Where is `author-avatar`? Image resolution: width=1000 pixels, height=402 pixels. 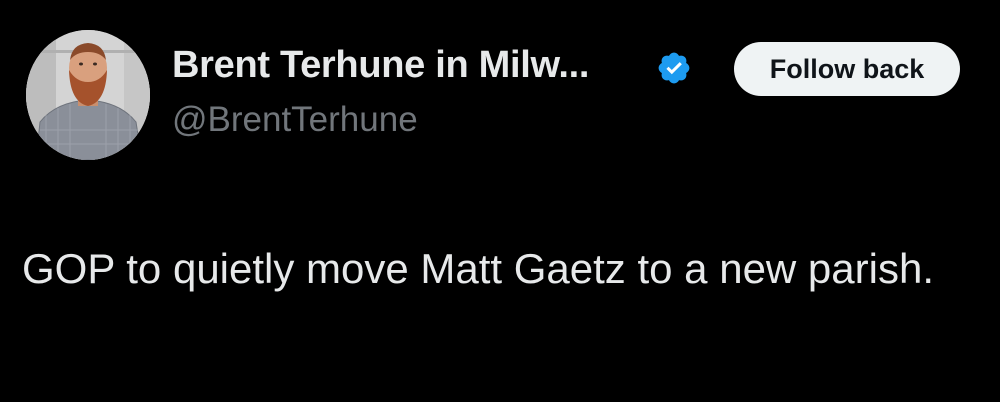
author-avatar is located at coordinates (88, 95).